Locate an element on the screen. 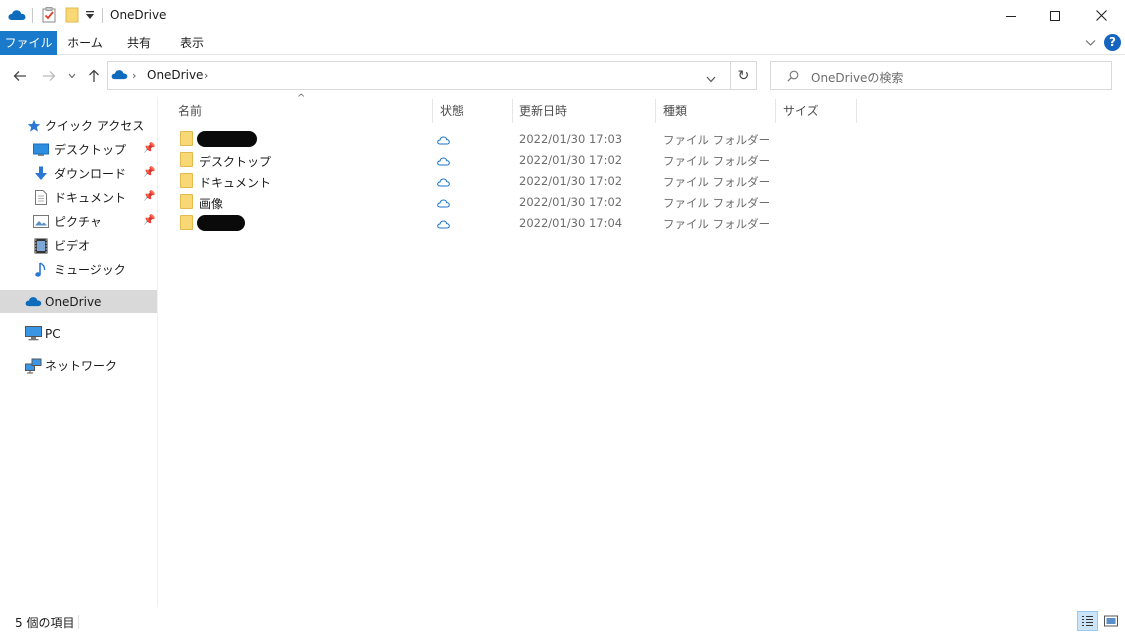 The width and height of the screenshot is (1125, 634). sidebar-item-label: ダウンロード is located at coordinates (90, 174).